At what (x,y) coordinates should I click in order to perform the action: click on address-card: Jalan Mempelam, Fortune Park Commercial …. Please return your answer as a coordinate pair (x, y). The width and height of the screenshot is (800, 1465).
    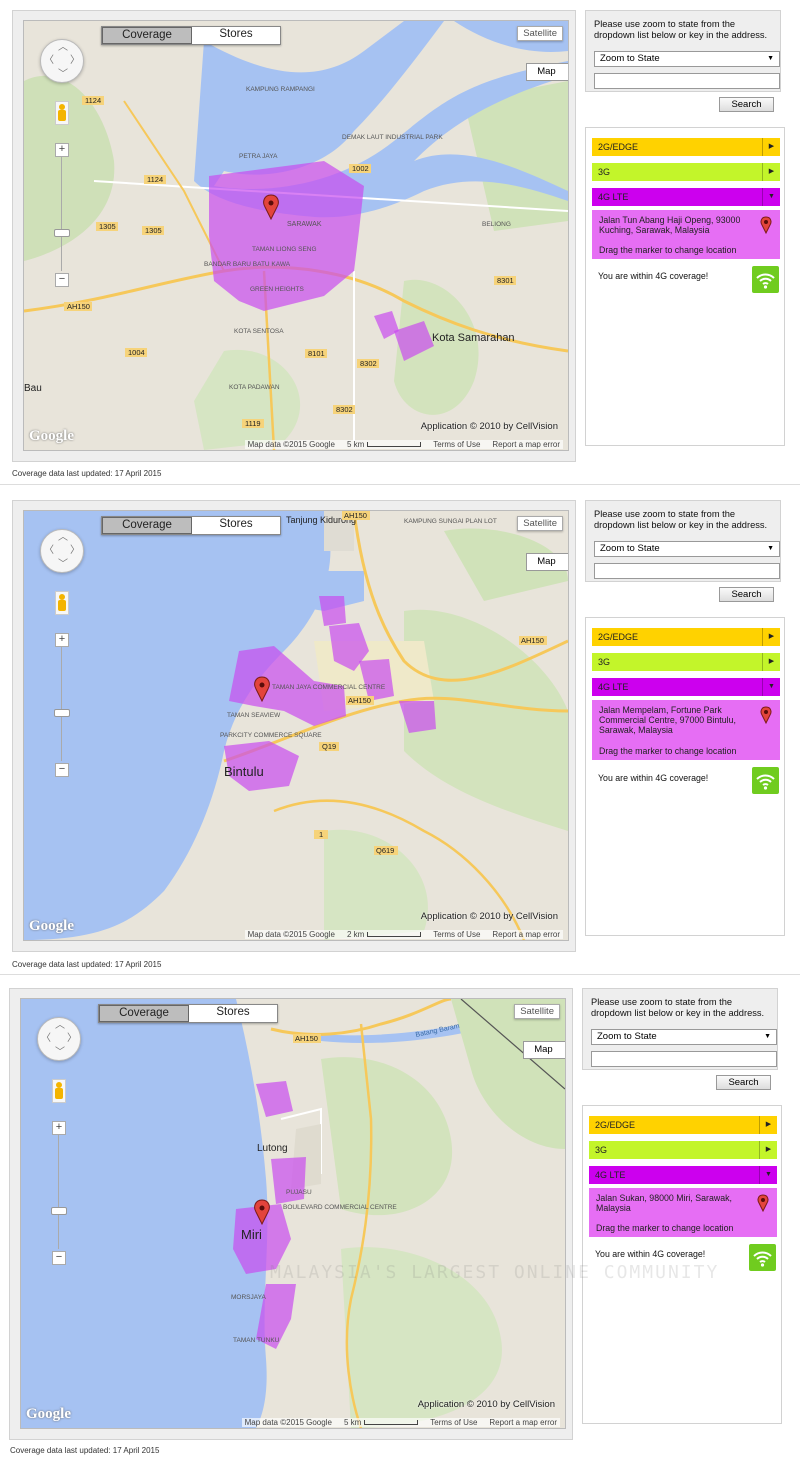
    Looking at the image, I should click on (686, 730).